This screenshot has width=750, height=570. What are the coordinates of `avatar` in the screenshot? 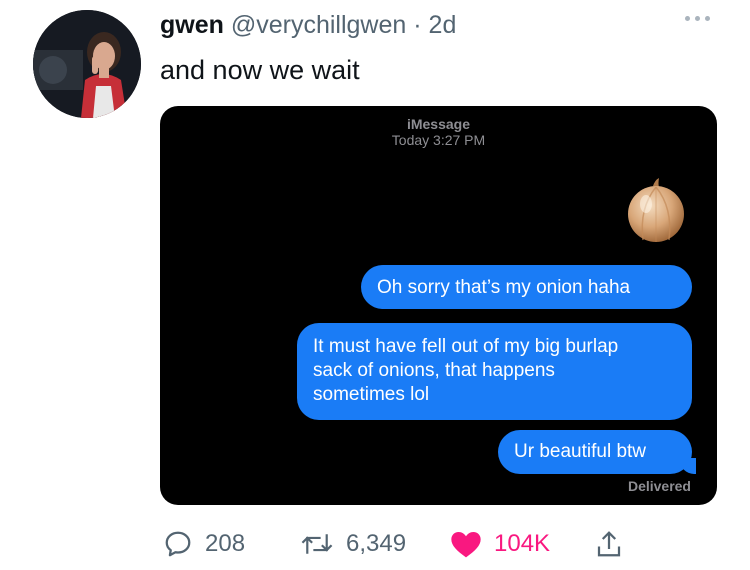 It's located at (87, 64).